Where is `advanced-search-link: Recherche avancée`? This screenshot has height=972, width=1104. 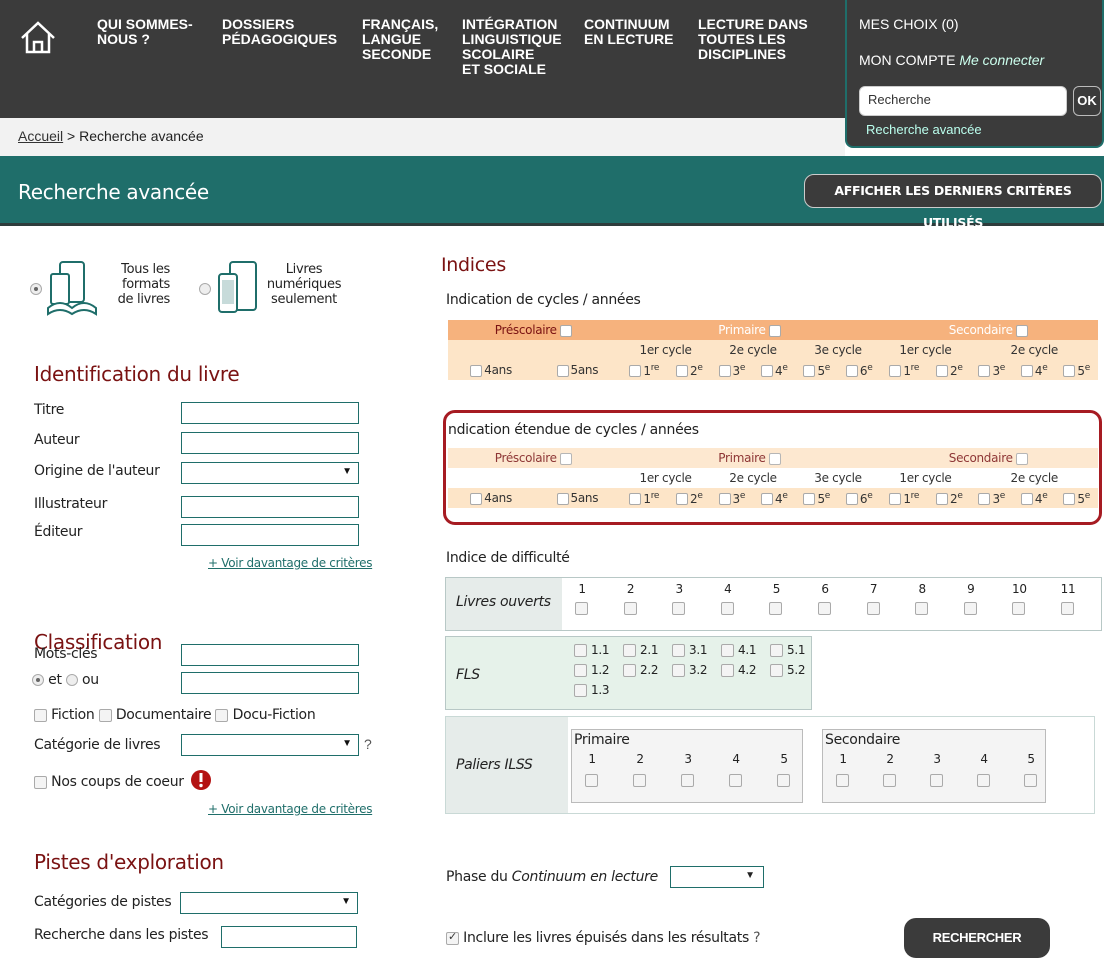 advanced-search-link: Recherche avancée is located at coordinates (924, 129).